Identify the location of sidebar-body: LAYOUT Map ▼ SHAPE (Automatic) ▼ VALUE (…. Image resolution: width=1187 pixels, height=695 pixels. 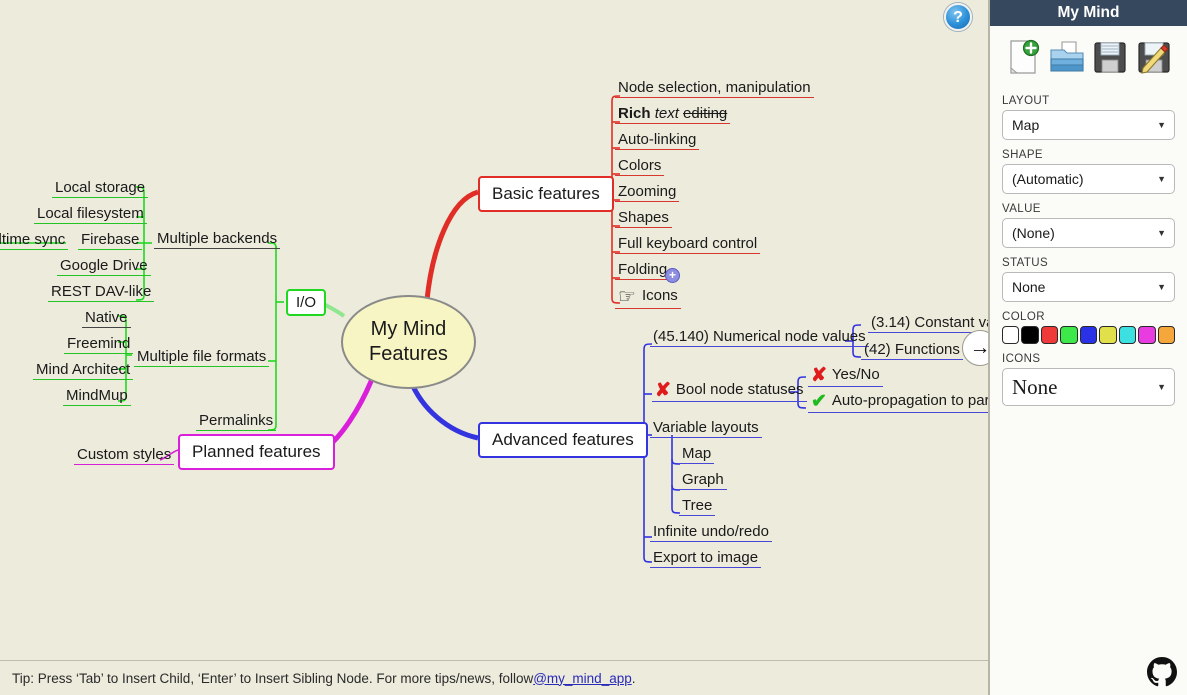
(1088, 216).